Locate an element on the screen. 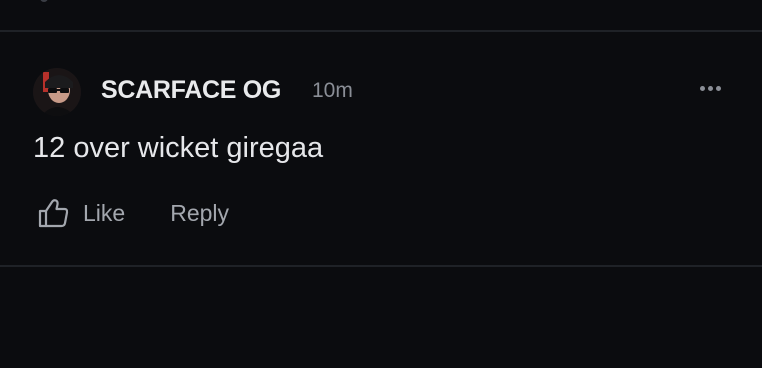 This screenshot has width=762, height=368. profile-avatar-icon is located at coordinates (57, 92).